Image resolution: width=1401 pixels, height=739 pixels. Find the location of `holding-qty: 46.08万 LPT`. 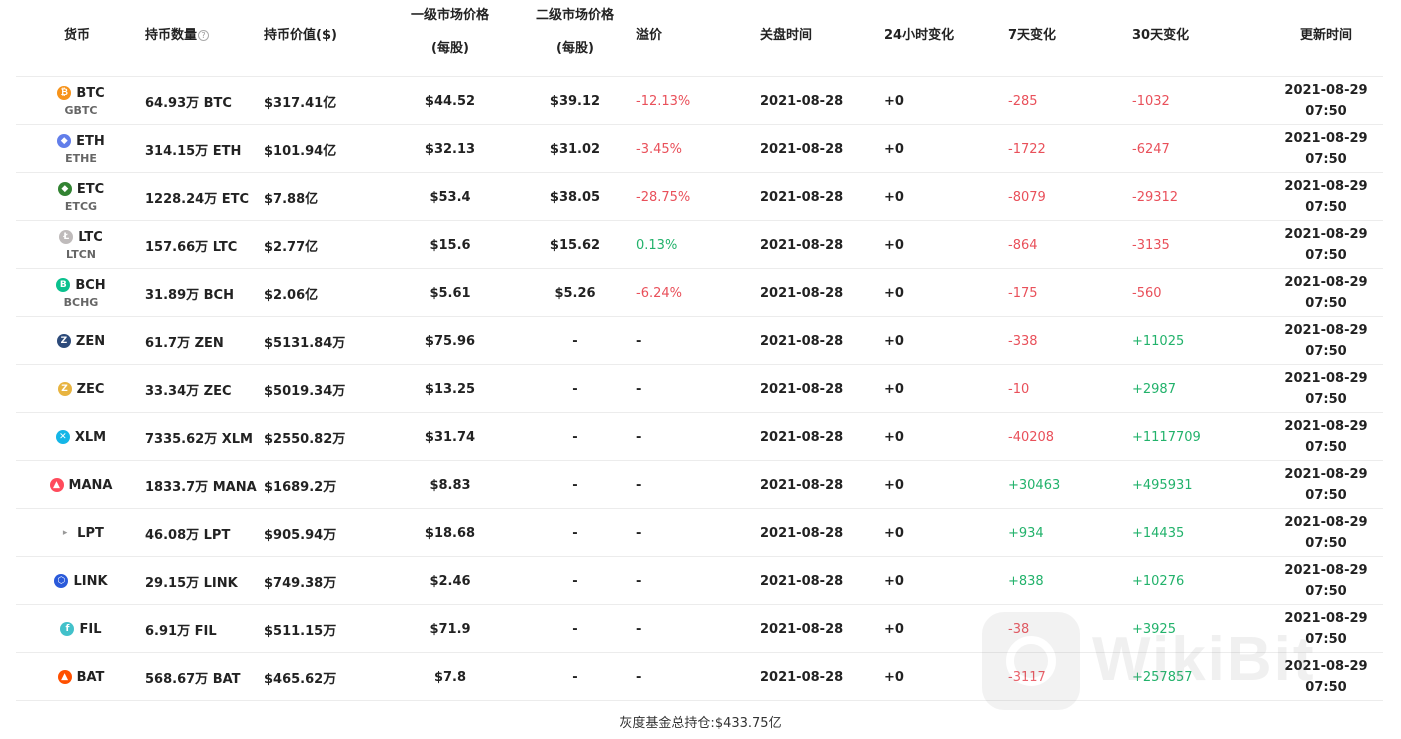

holding-qty: 46.08万 LPT is located at coordinates (188, 535).